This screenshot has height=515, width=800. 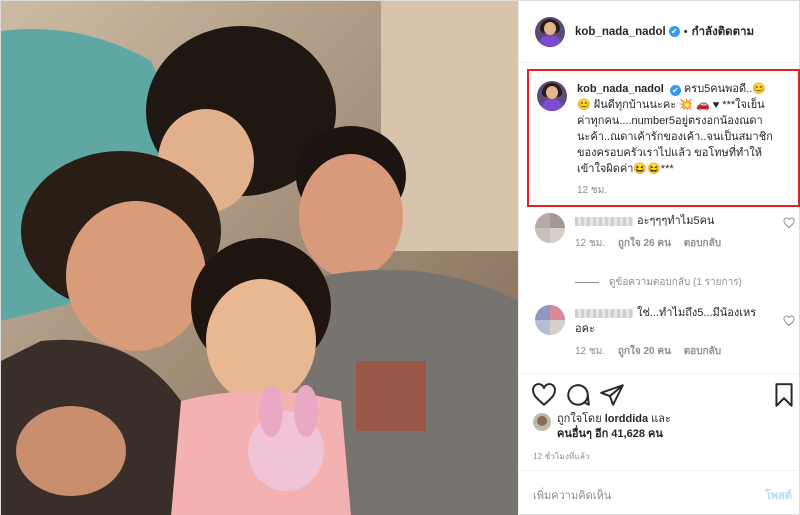 I want to click on caption-avatar, so click(x=552, y=96).